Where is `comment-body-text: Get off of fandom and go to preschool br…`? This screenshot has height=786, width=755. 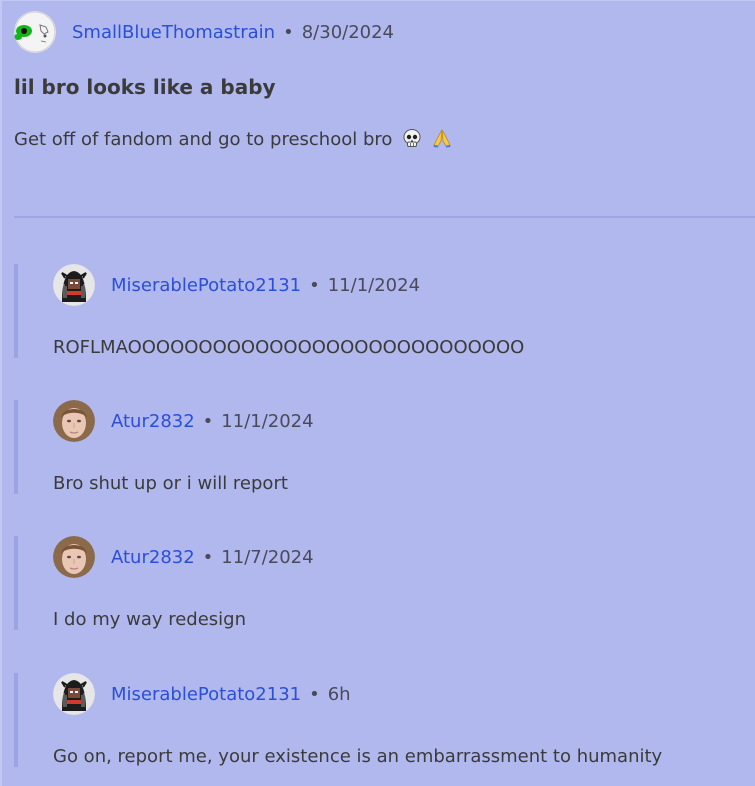
comment-body-text: Get off of fandom and go to preschool br… is located at coordinates (203, 139).